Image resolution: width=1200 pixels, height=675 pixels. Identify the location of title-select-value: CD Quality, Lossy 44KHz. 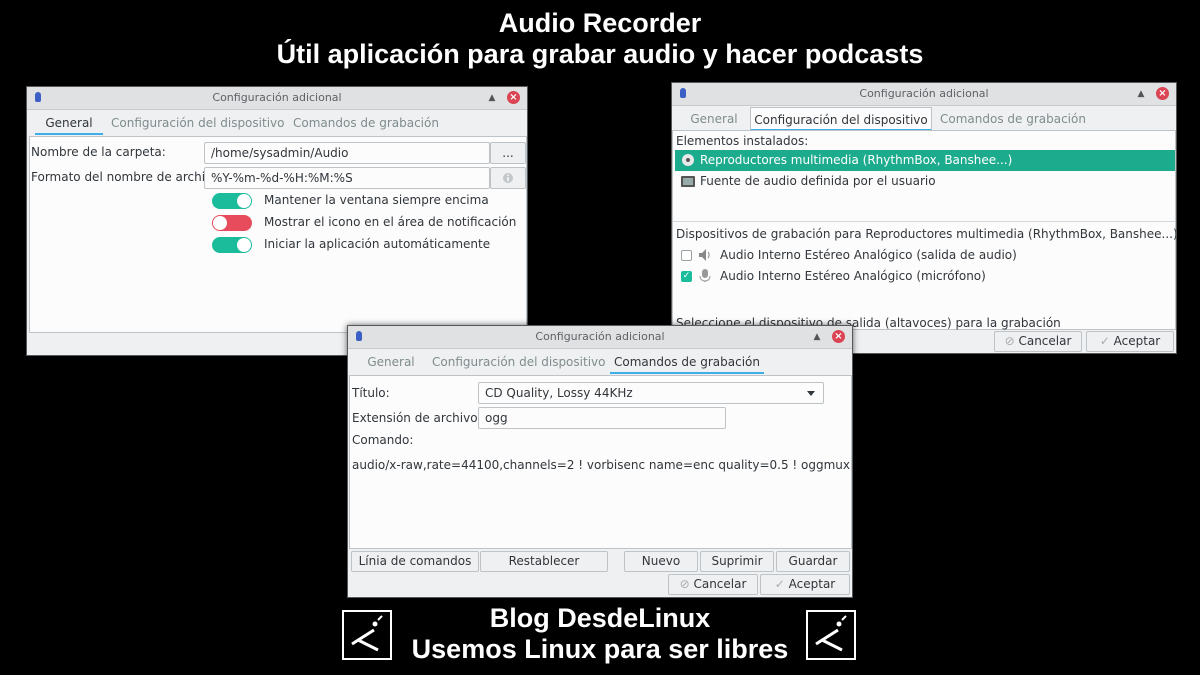
(559, 393).